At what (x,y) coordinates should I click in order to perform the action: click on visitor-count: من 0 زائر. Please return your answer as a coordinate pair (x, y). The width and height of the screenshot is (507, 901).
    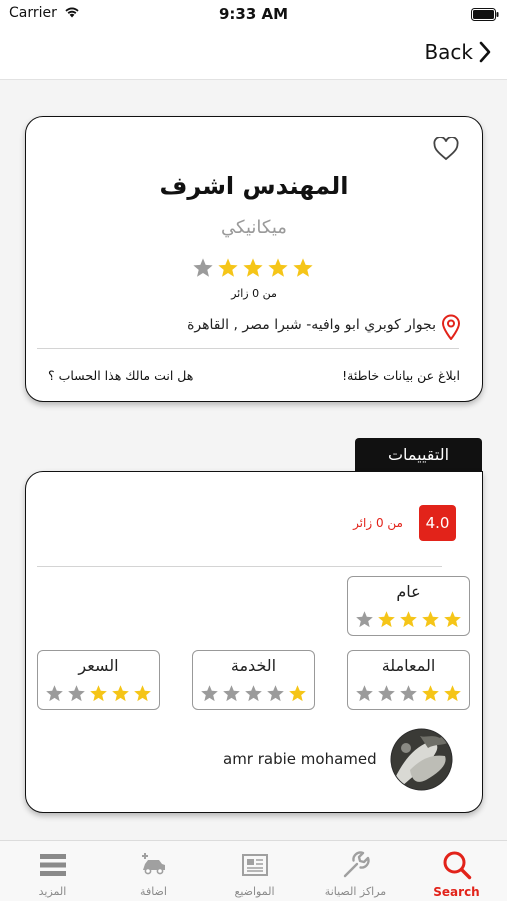
    Looking at the image, I should click on (254, 293).